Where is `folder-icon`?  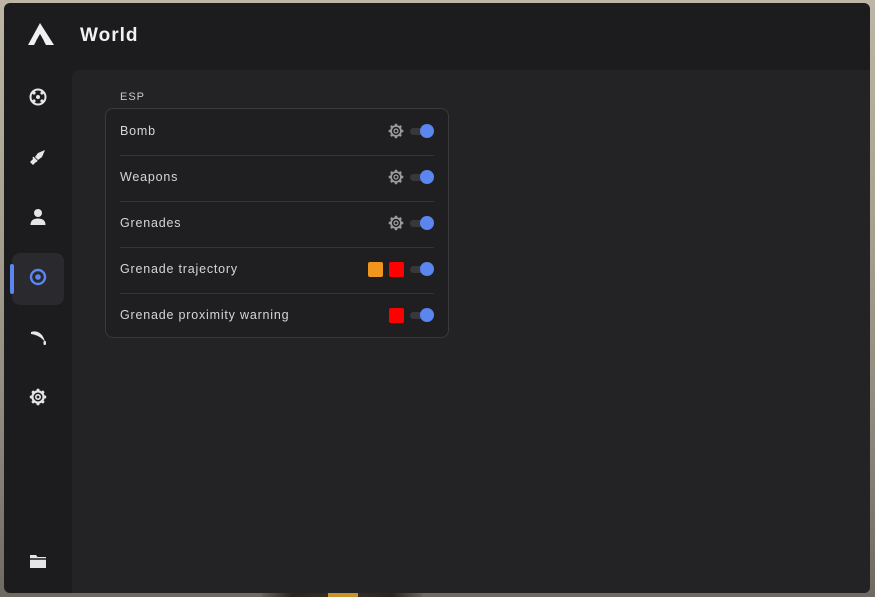 folder-icon is located at coordinates (38, 563).